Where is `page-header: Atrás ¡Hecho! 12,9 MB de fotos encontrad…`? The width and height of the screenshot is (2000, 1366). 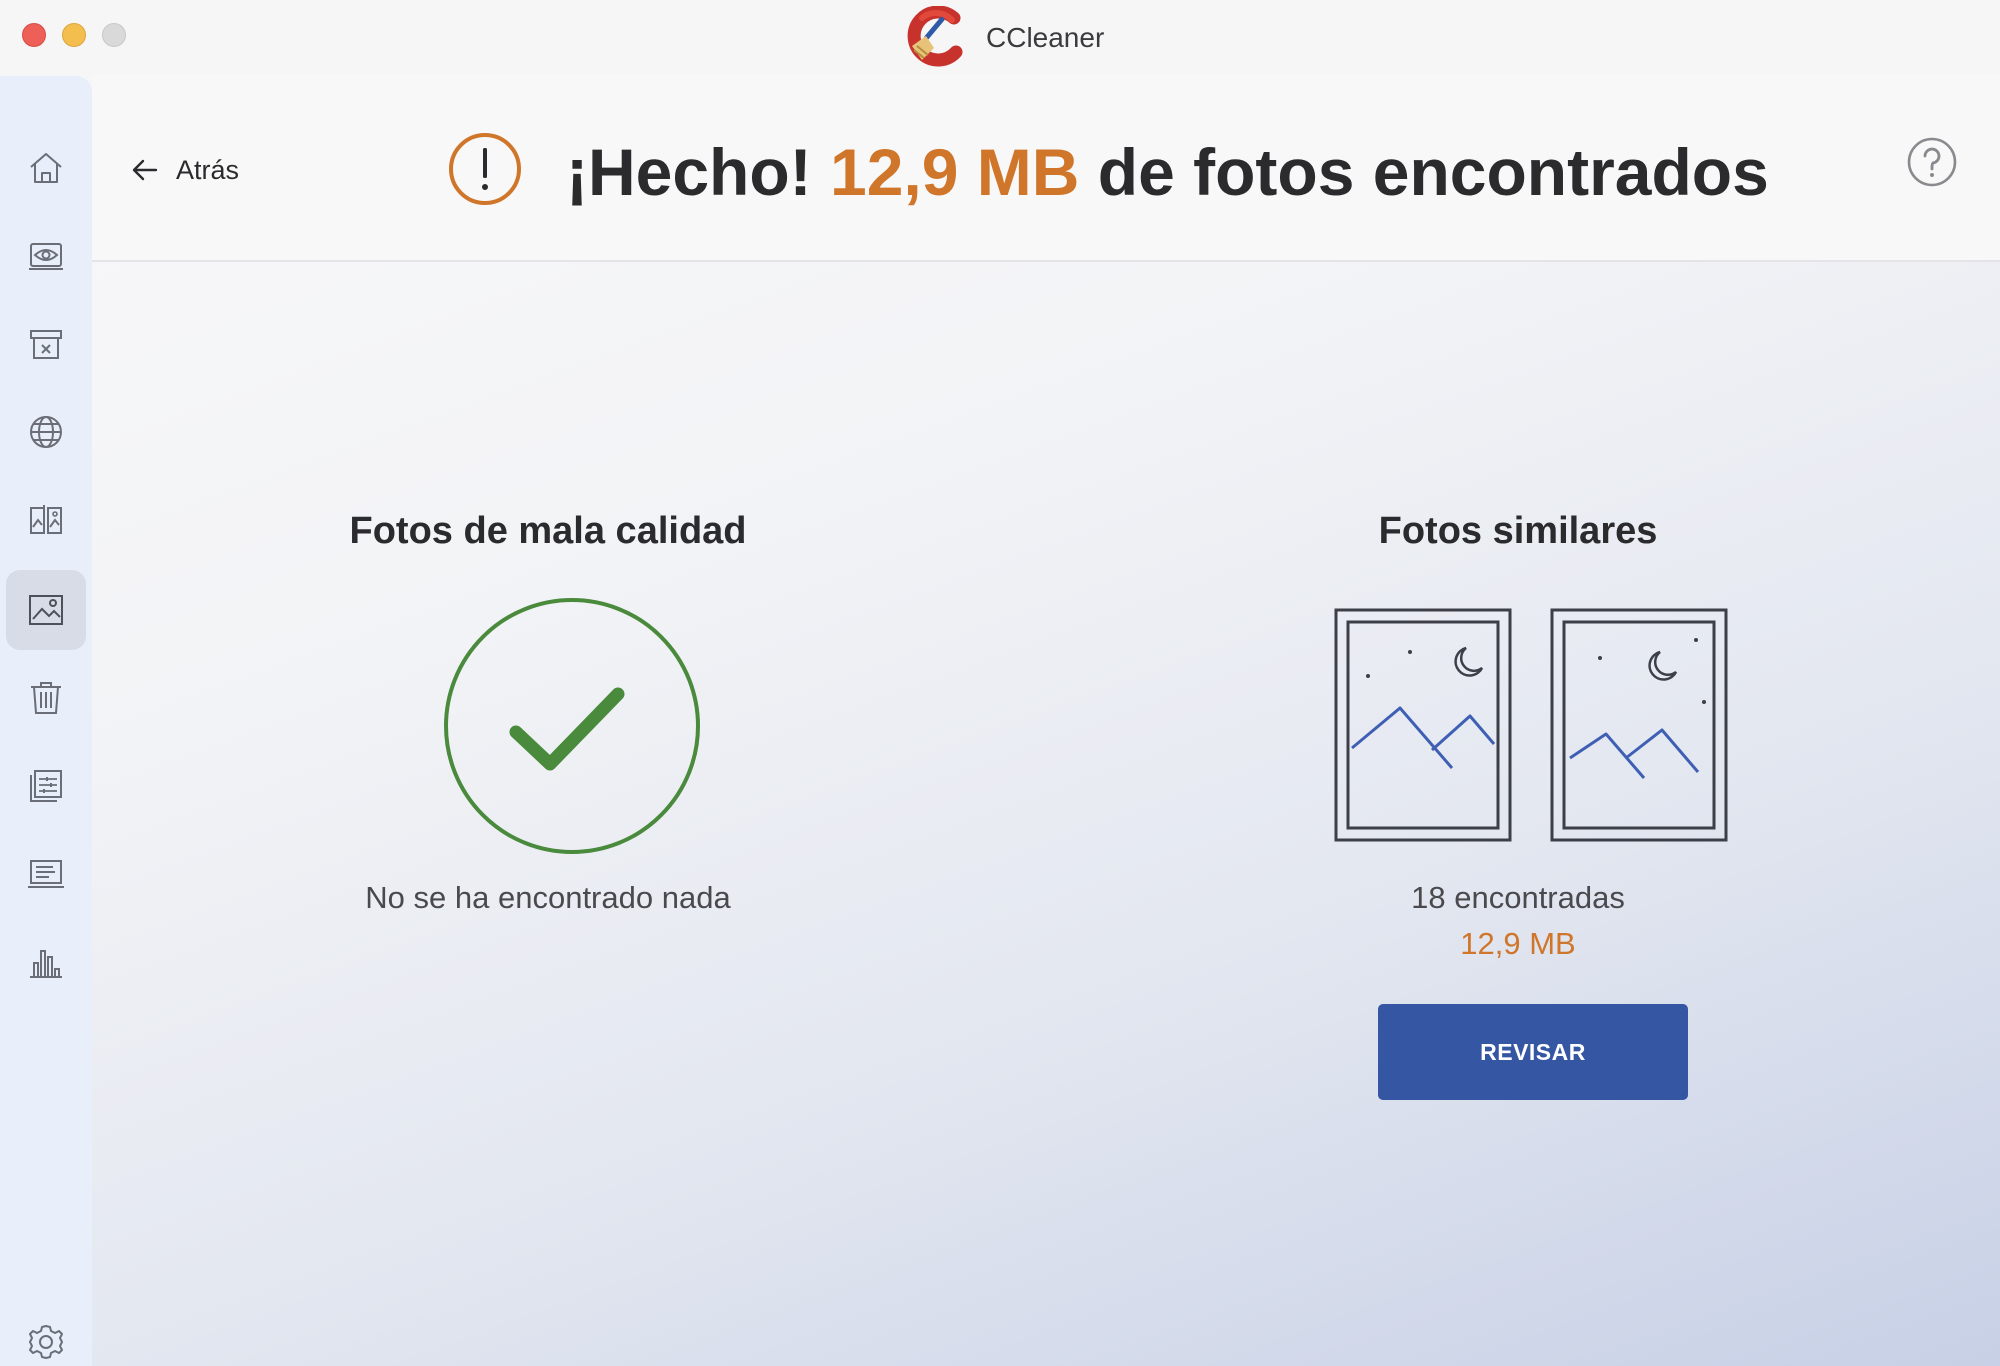
page-header: Atrás ¡Hecho! 12,9 MB de fotos encontrad… is located at coordinates (1046, 168).